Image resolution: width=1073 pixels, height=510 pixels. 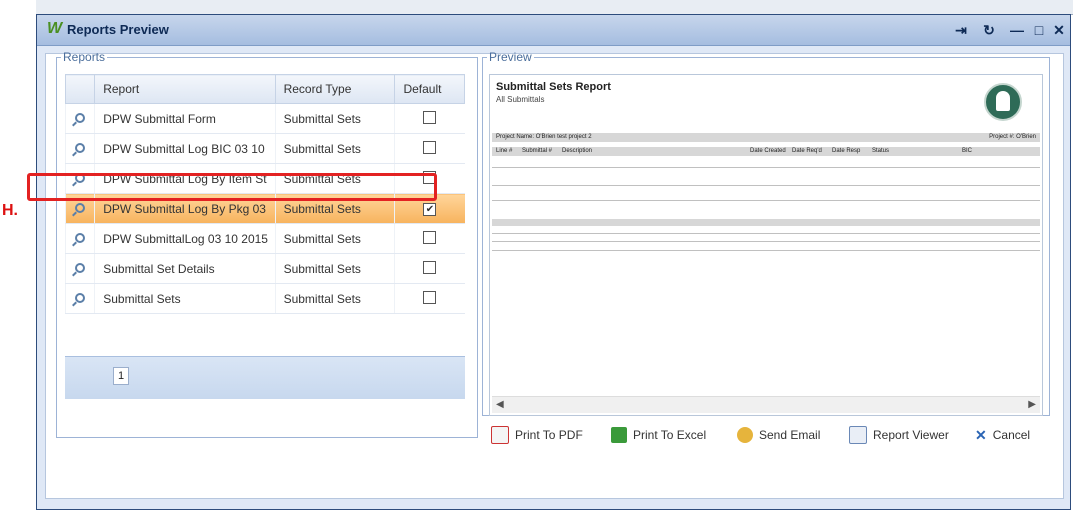 What do you see at coordinates (766, 404) in the screenshot?
I see `preview-horizontal-scrollbar: ◀ ▶` at bounding box center [766, 404].